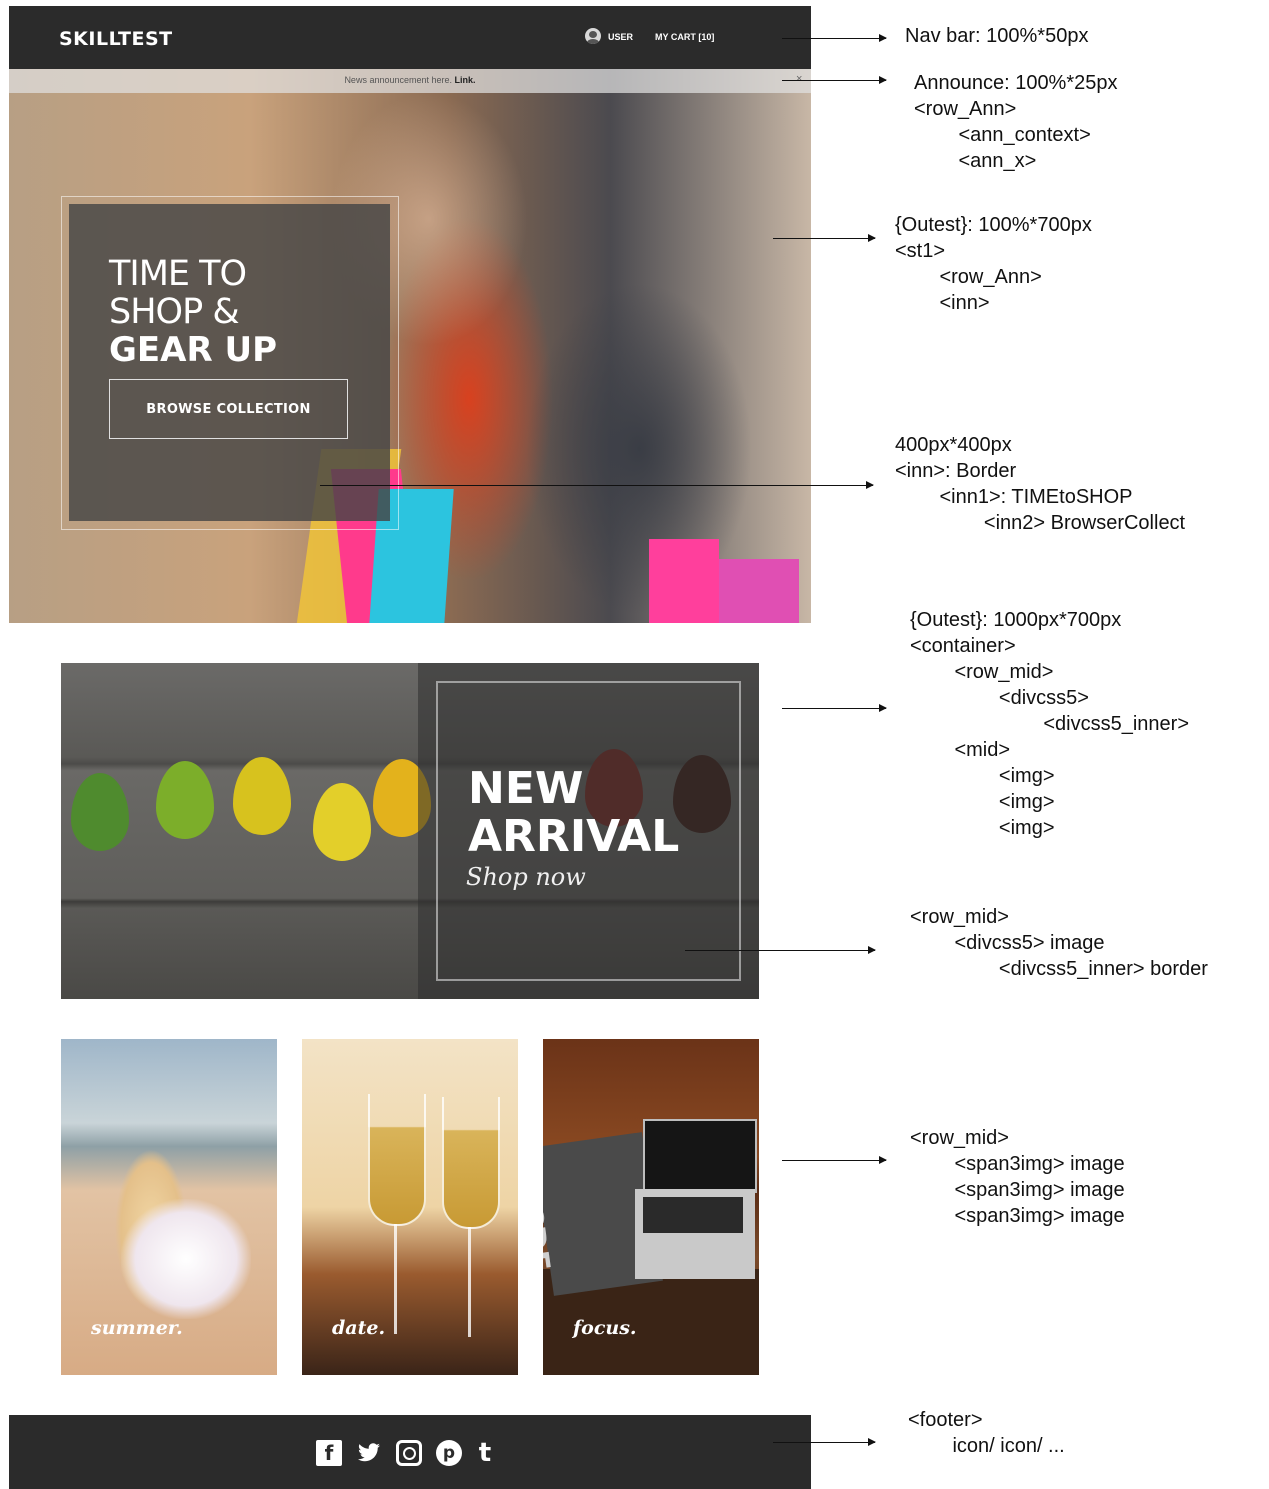 This screenshot has width=1269, height=1489. What do you see at coordinates (684, 37) in the screenshot?
I see `cart-link: MY CART [10]` at bounding box center [684, 37].